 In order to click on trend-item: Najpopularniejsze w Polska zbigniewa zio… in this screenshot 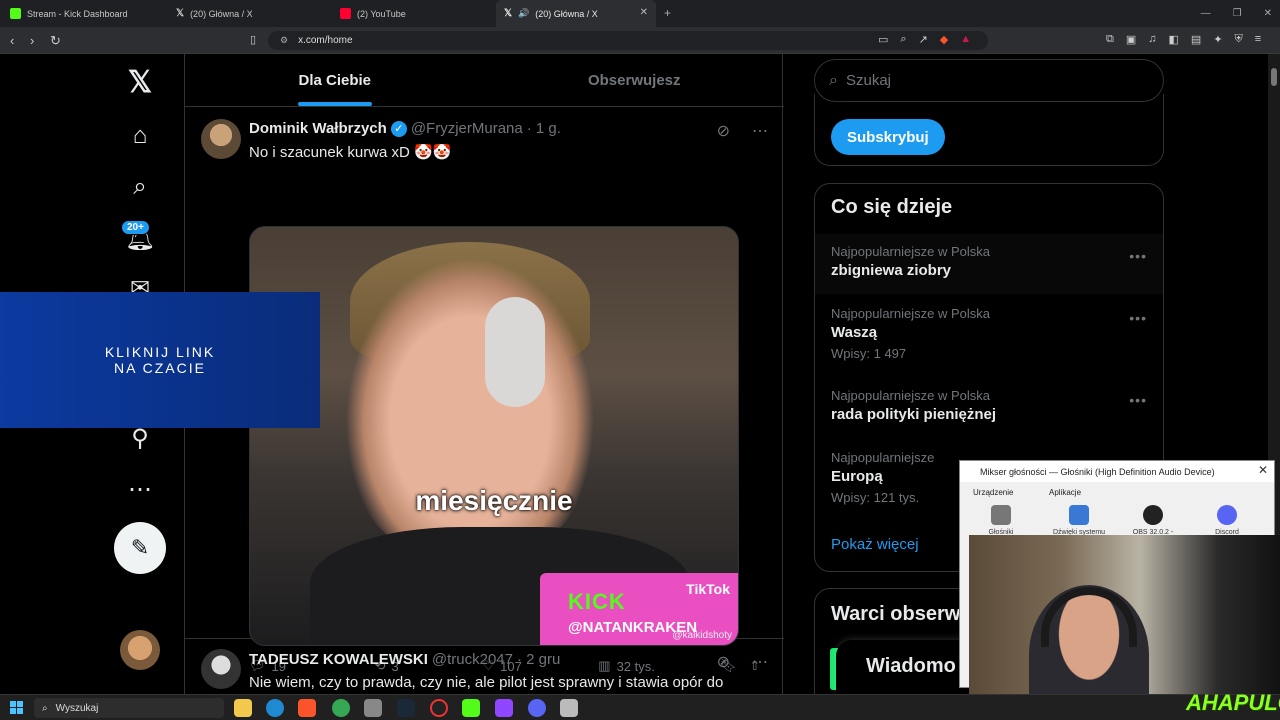, I will do `click(989, 264)`.